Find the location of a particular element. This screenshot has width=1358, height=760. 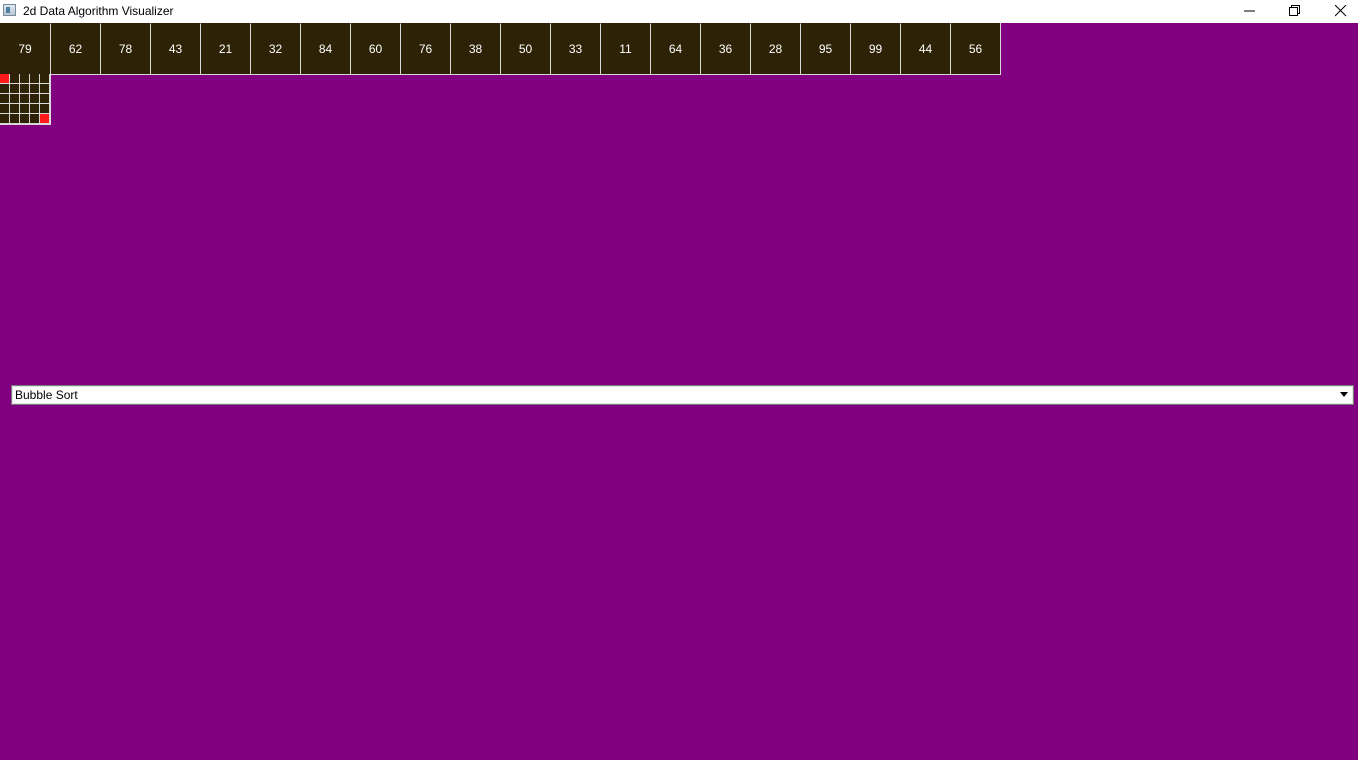

array-cell: 62 is located at coordinates (75, 48).